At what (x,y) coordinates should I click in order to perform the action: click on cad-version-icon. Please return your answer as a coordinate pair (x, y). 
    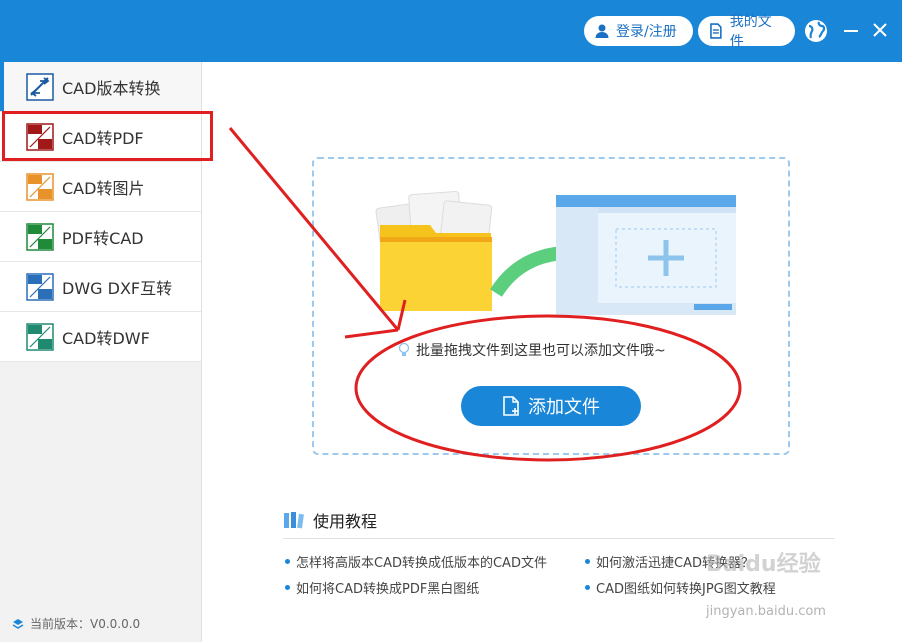
    Looking at the image, I should click on (40, 86).